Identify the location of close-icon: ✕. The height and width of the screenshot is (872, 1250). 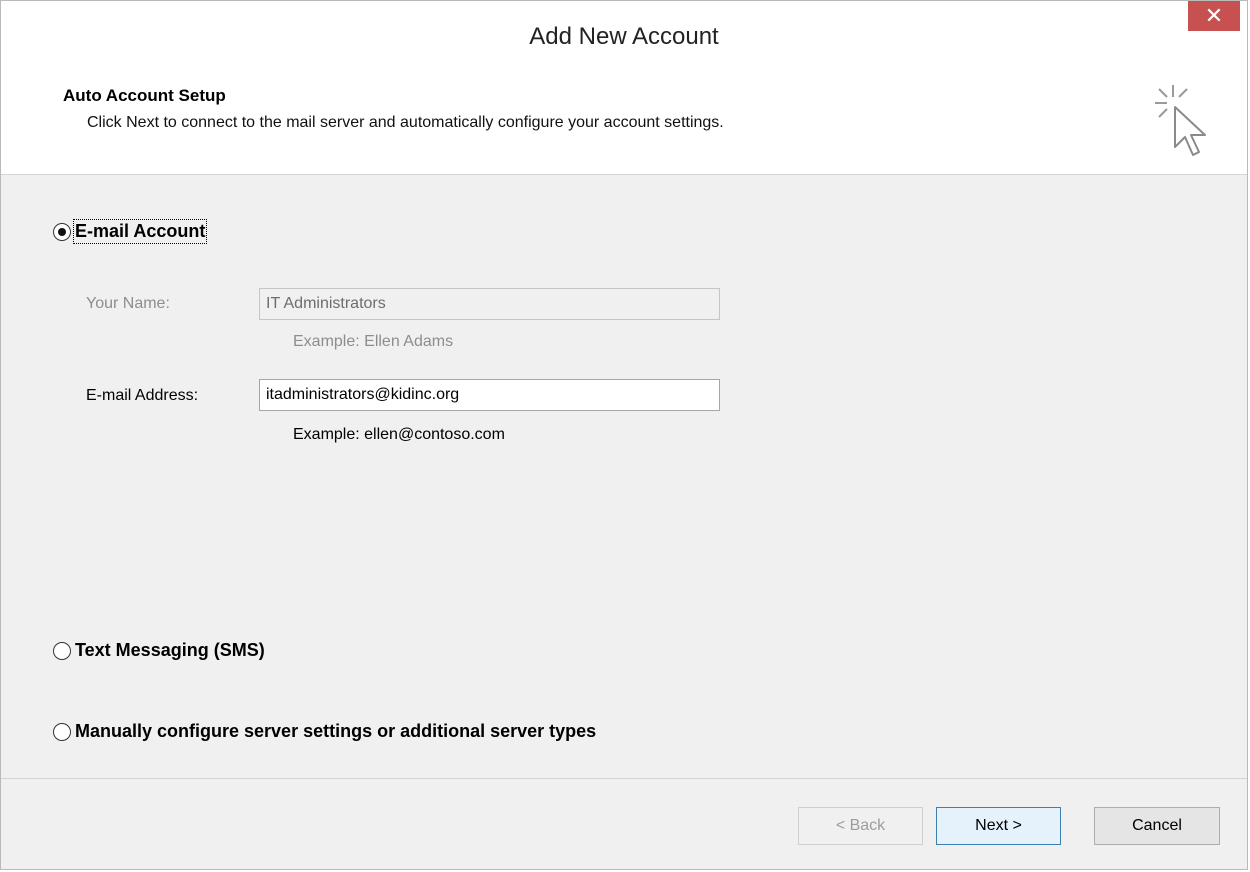
(1214, 15).